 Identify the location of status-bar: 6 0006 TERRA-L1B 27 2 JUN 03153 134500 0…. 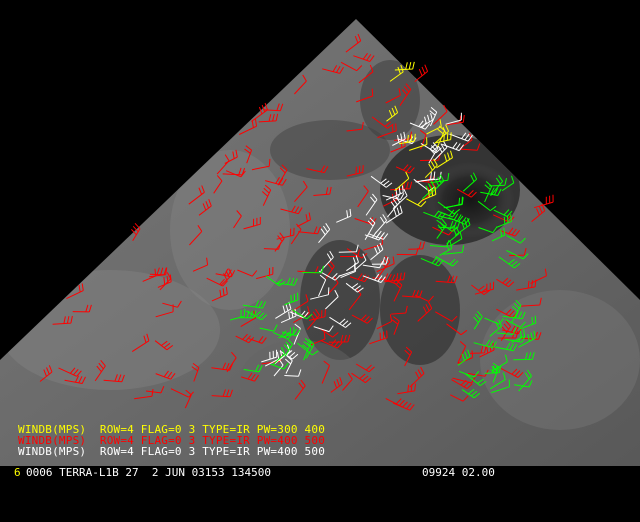
(320, 473).